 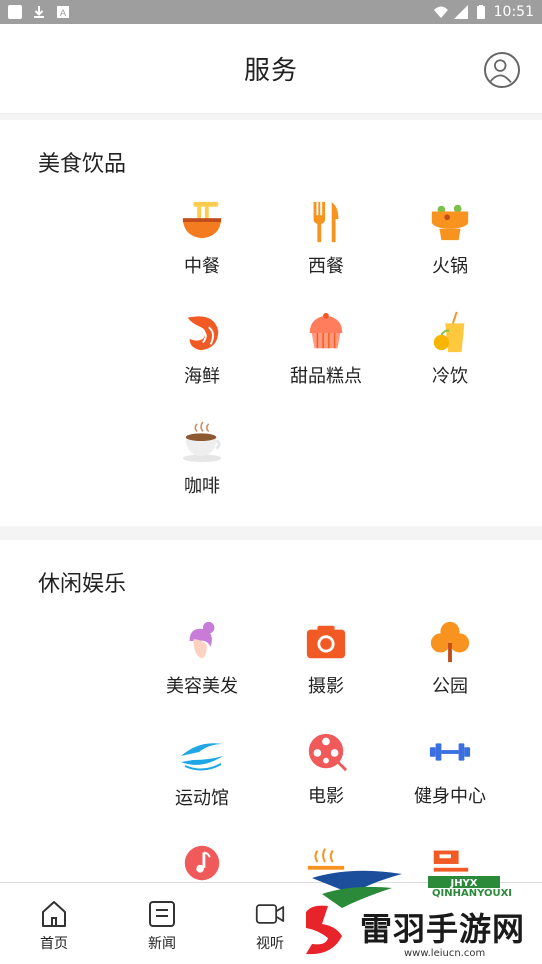 What do you see at coordinates (326, 376) in the screenshot?
I see `service-label: 甜品糕点` at bounding box center [326, 376].